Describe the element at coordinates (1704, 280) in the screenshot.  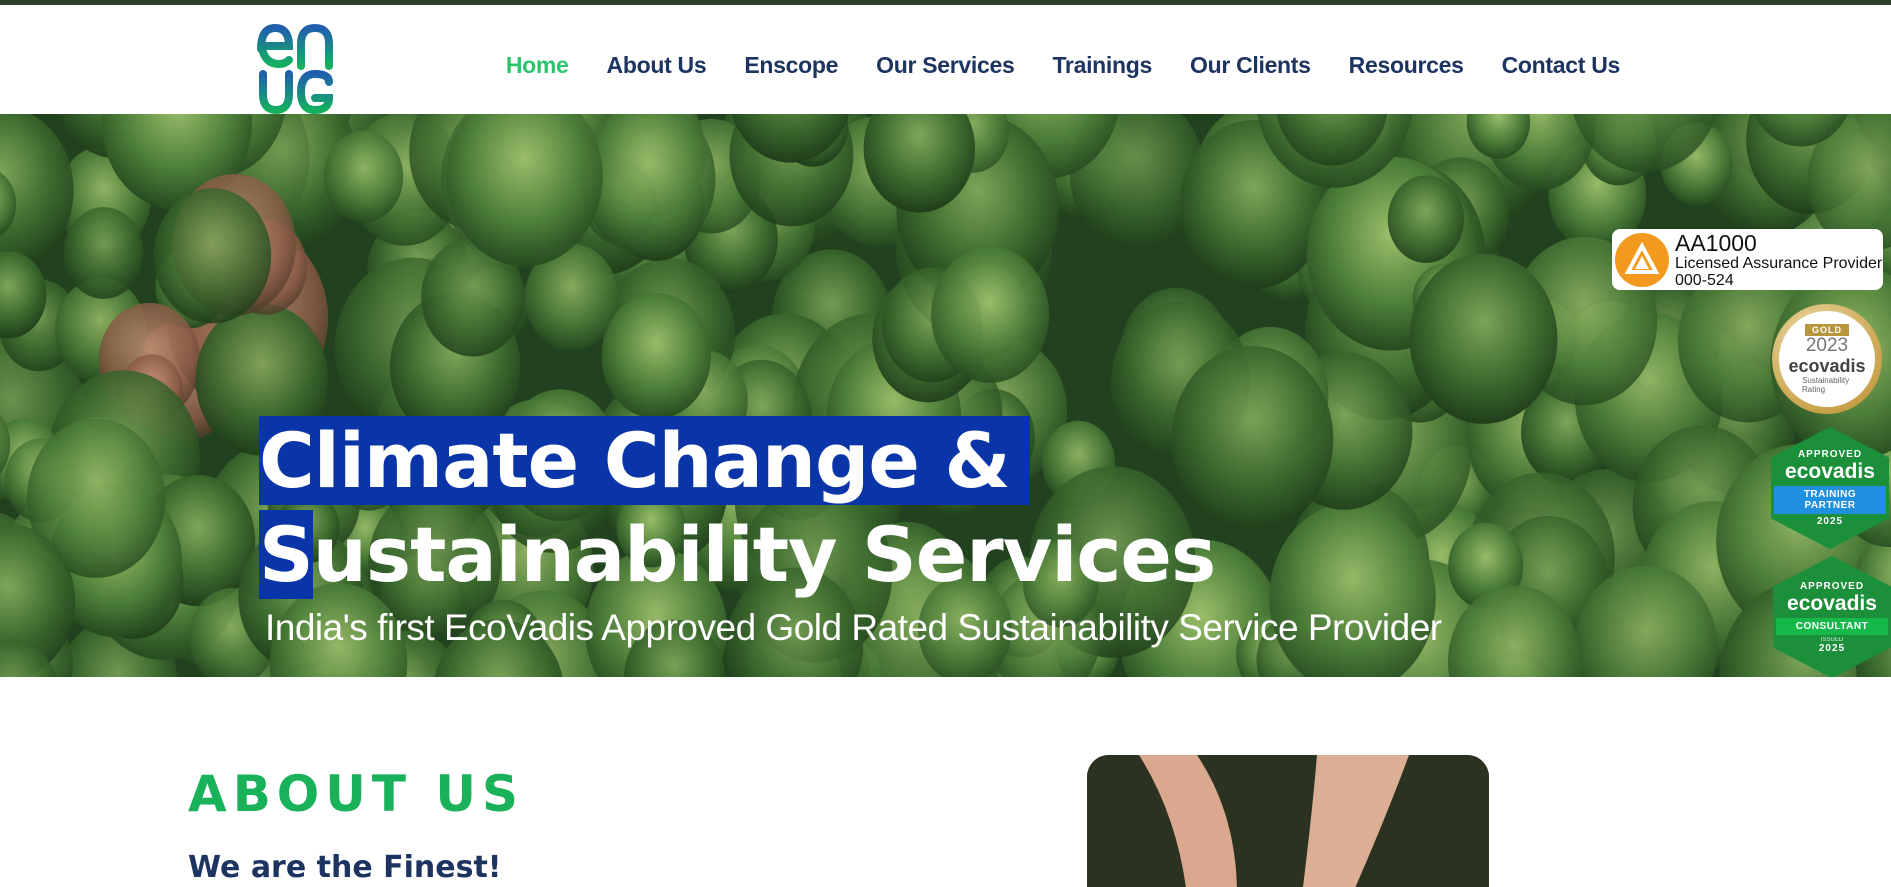
I see `aa1000-number: 000-524` at that location.